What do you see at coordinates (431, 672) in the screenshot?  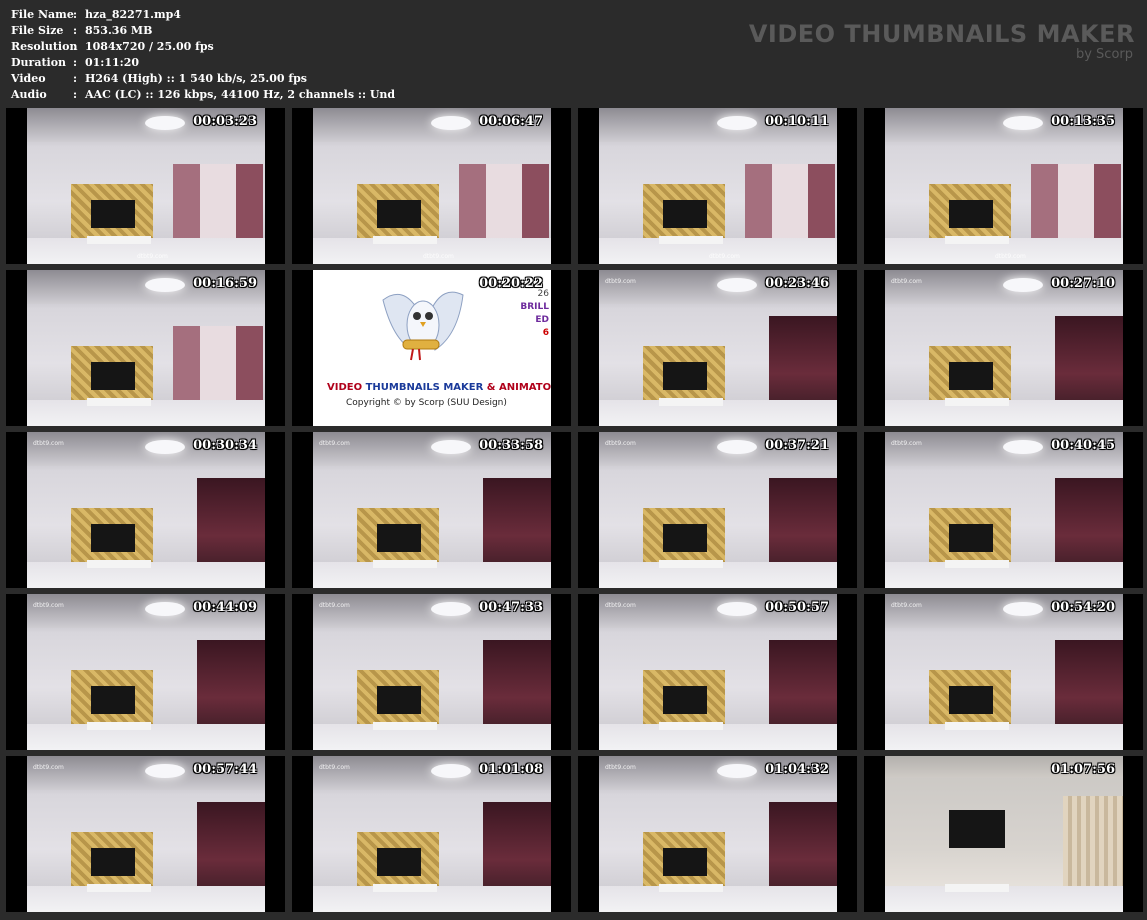 I see `thumbnail: dtbt9.com 00:47:33` at bounding box center [431, 672].